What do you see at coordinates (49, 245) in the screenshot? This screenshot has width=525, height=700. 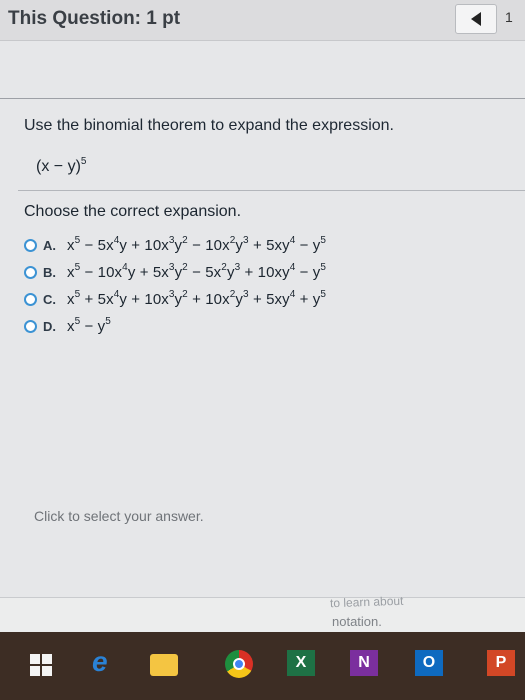 I see `choice-letter: A.` at bounding box center [49, 245].